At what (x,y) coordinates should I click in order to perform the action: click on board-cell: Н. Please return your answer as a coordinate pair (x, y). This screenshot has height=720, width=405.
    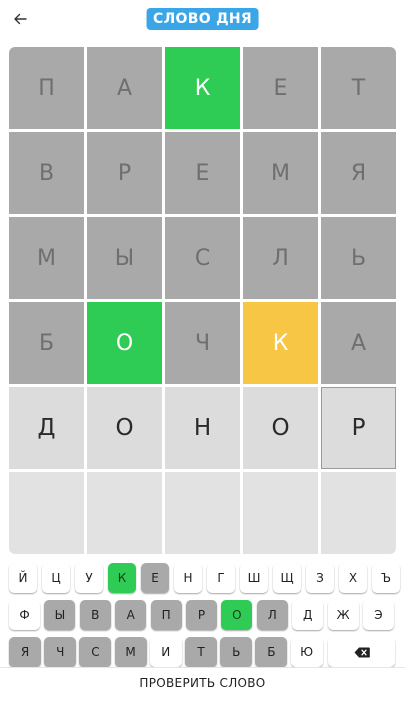
    Looking at the image, I should click on (202, 428).